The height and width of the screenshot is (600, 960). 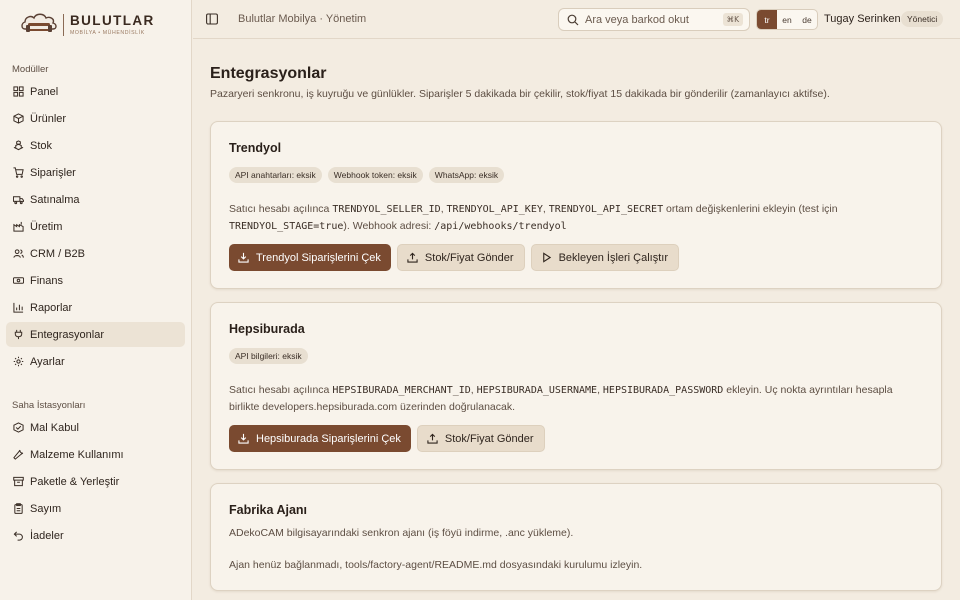 I want to click on download-icon, so click(x=243, y=257).